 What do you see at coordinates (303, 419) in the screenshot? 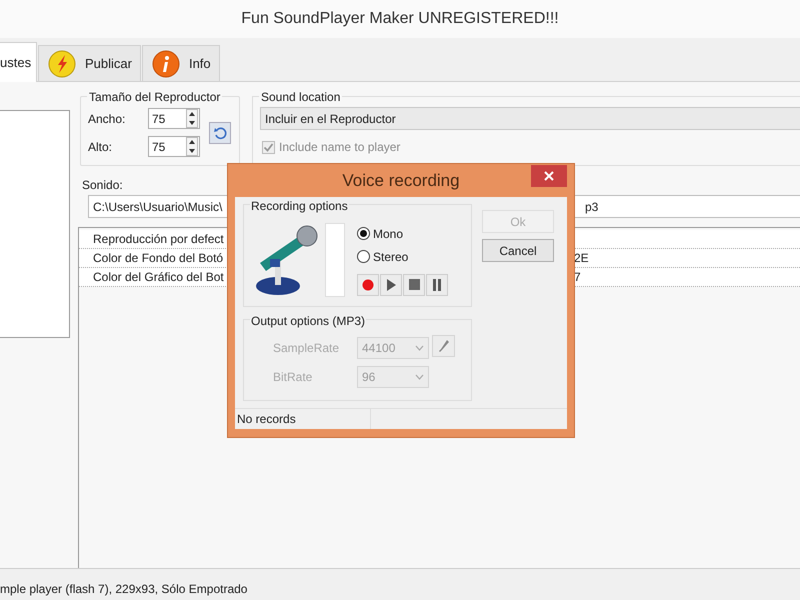
I see `status-text: No records` at bounding box center [303, 419].